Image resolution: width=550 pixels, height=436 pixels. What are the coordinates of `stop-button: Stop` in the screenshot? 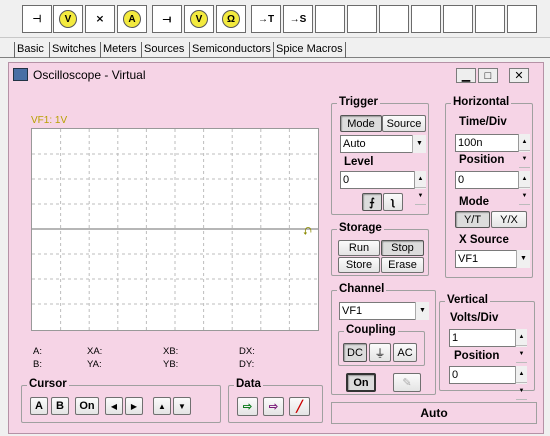 It's located at (402, 248).